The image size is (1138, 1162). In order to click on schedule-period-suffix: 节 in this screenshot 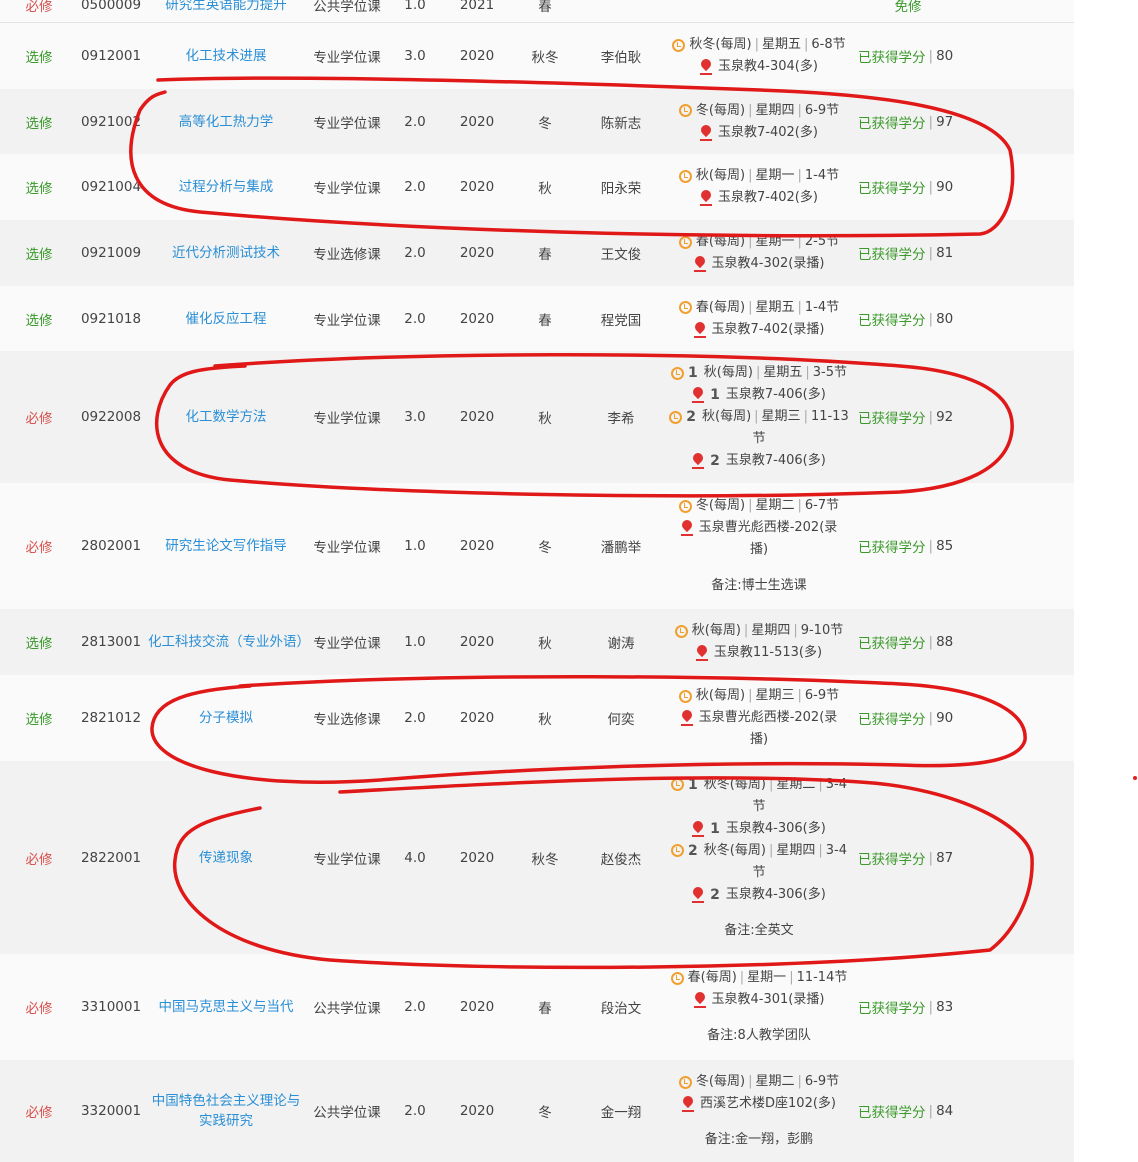, I will do `click(759, 806)`.